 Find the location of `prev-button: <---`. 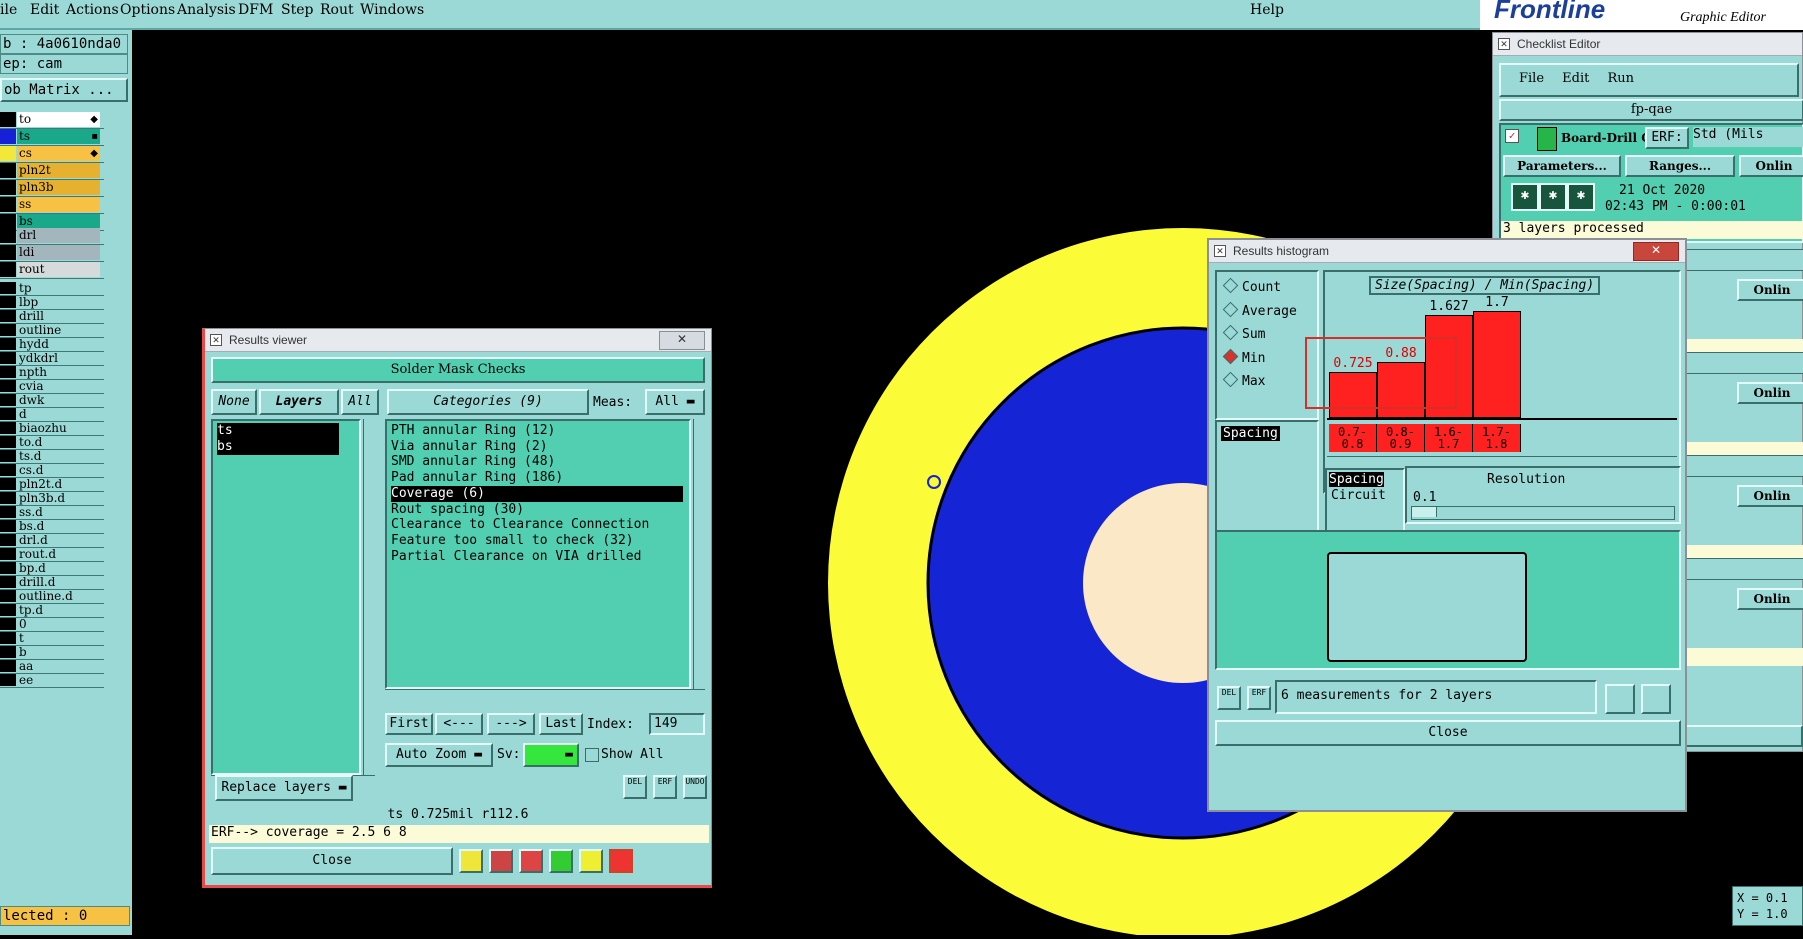

prev-button: <--- is located at coordinates (459, 724).